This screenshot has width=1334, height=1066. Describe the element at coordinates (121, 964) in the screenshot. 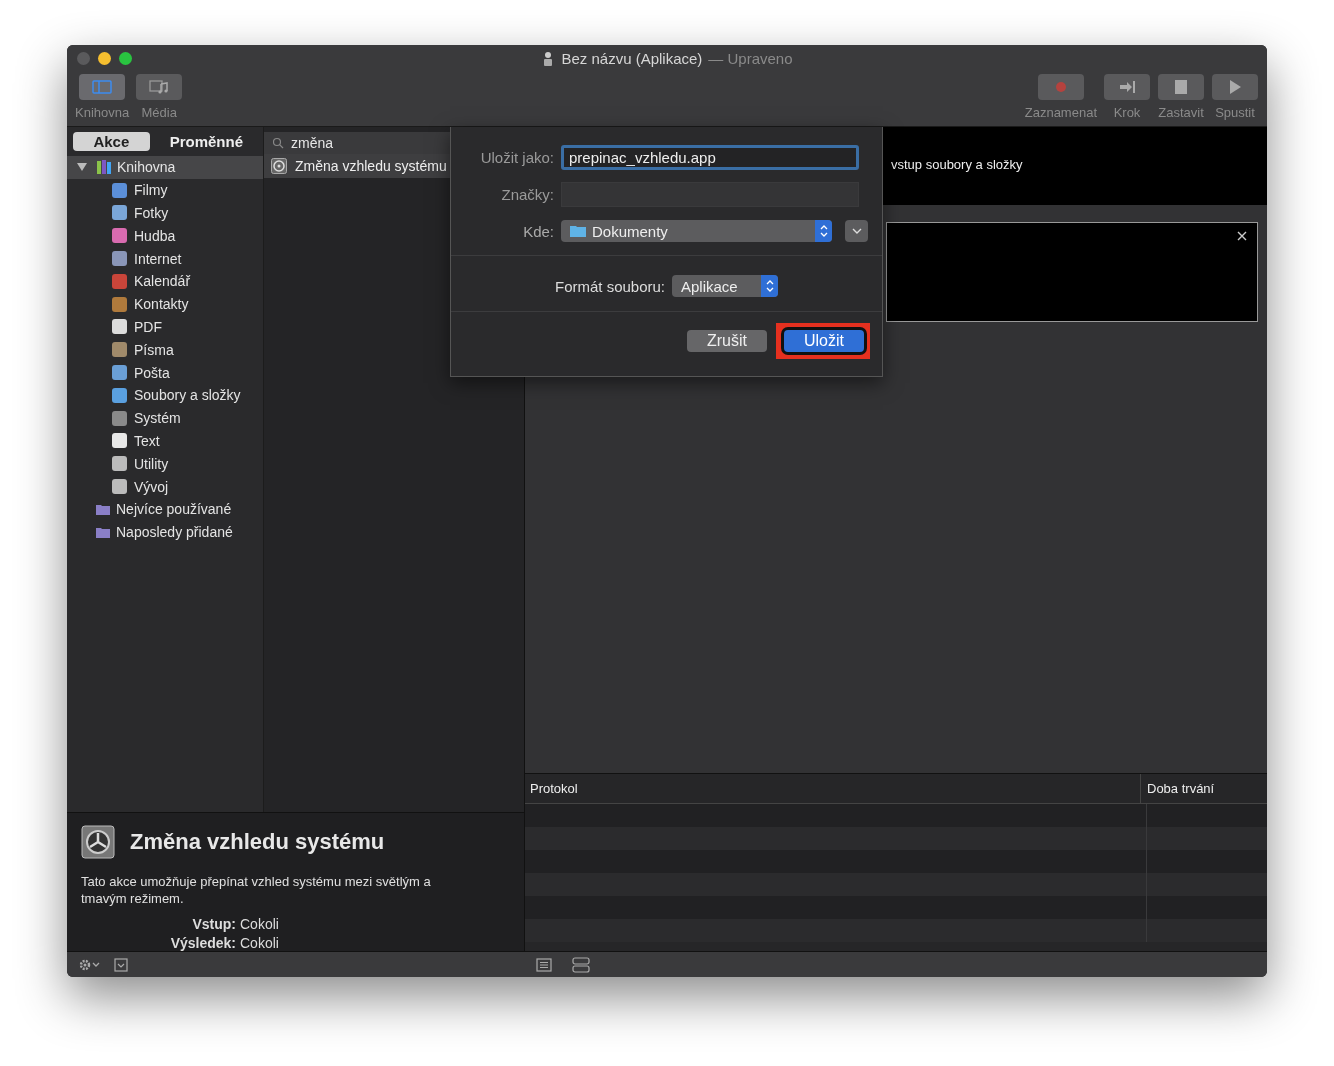

I see `description-toggle-icon` at that location.